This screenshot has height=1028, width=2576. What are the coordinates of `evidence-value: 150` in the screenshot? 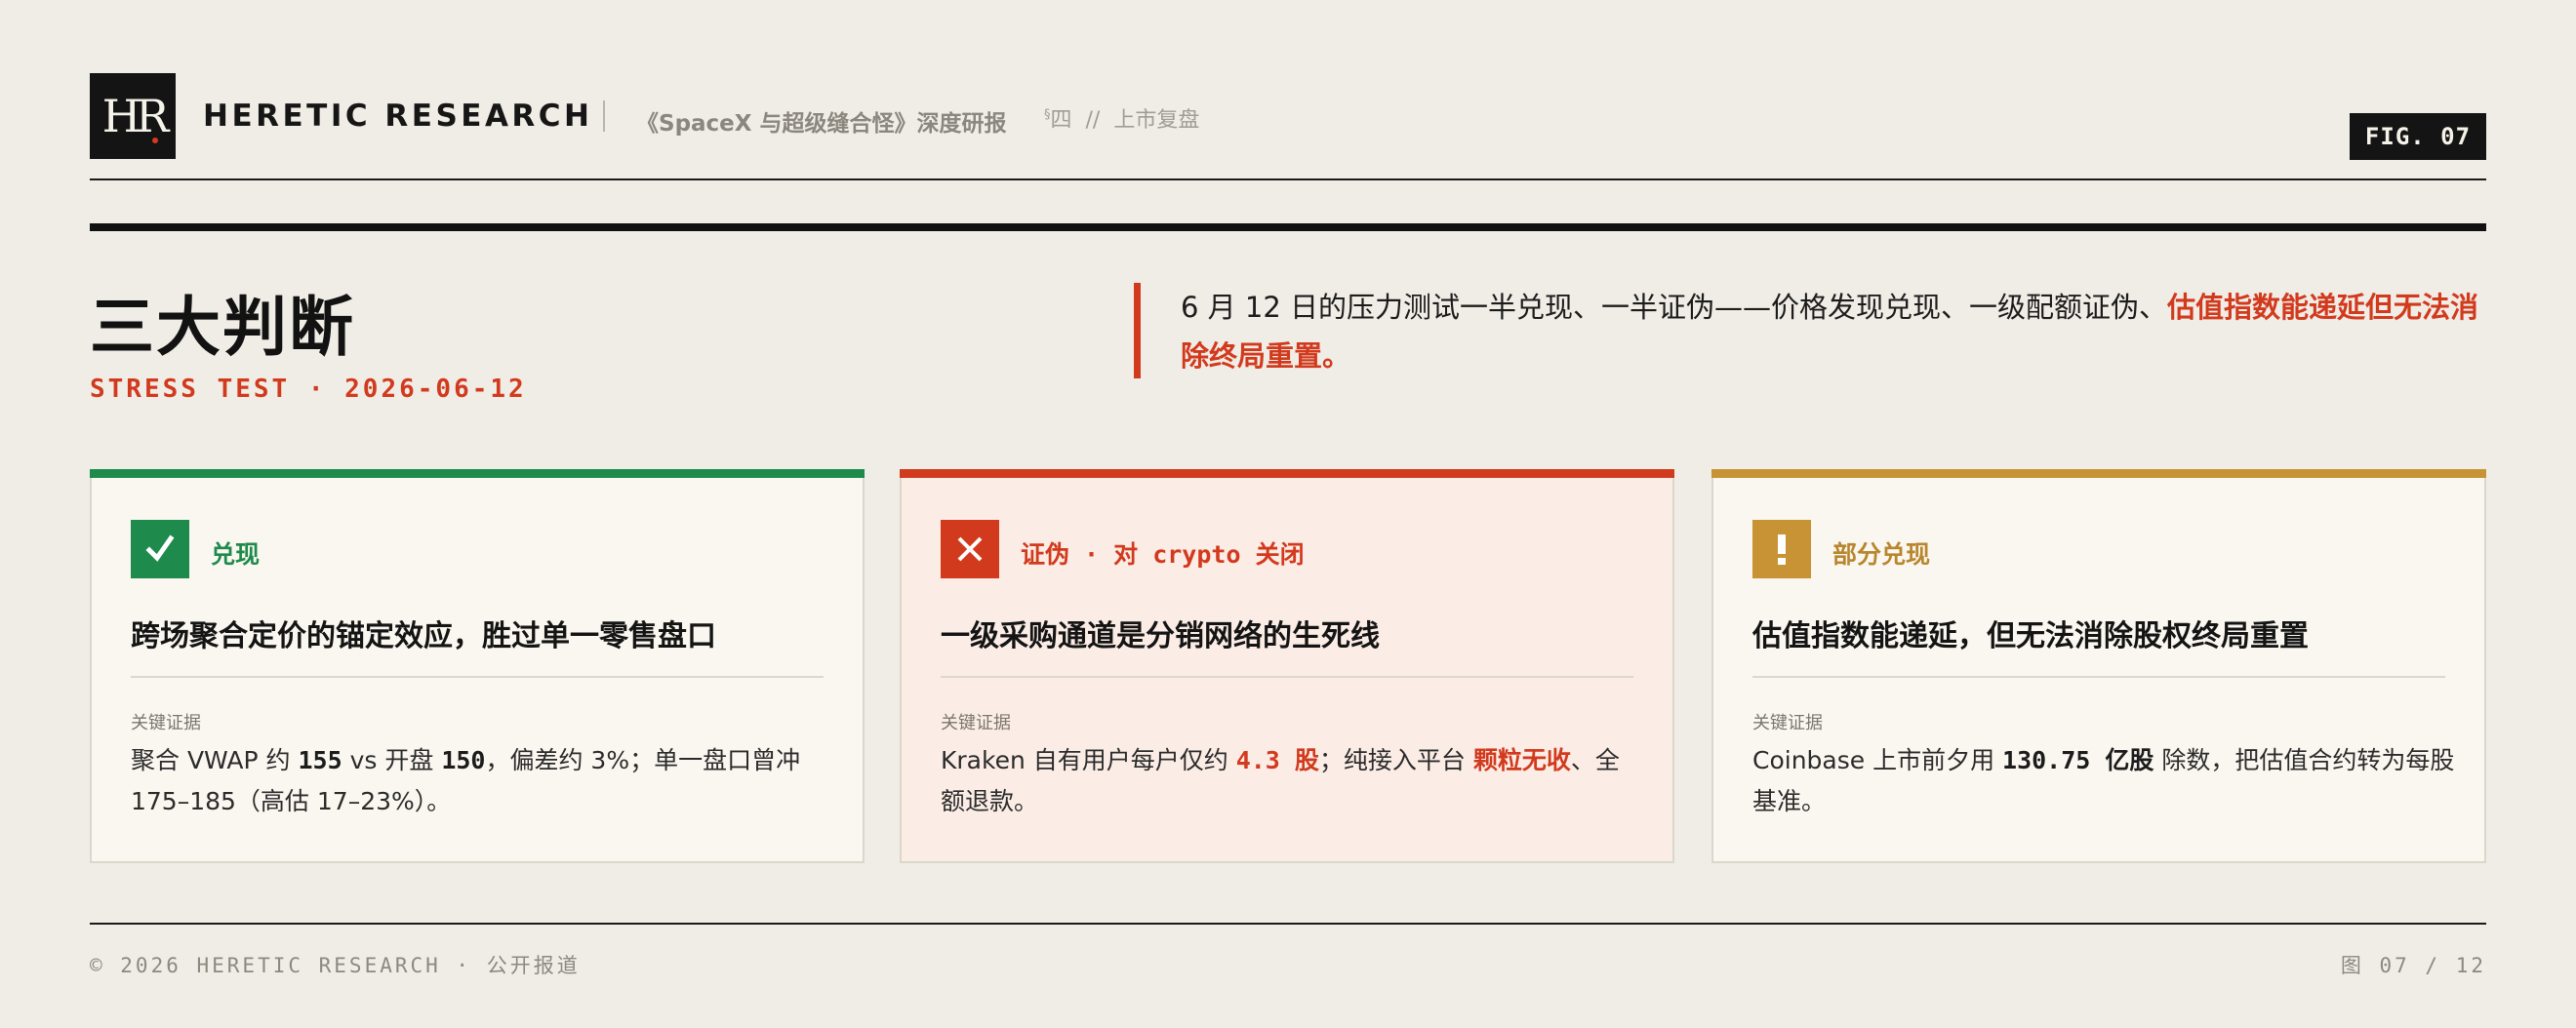 It's located at (463, 760).